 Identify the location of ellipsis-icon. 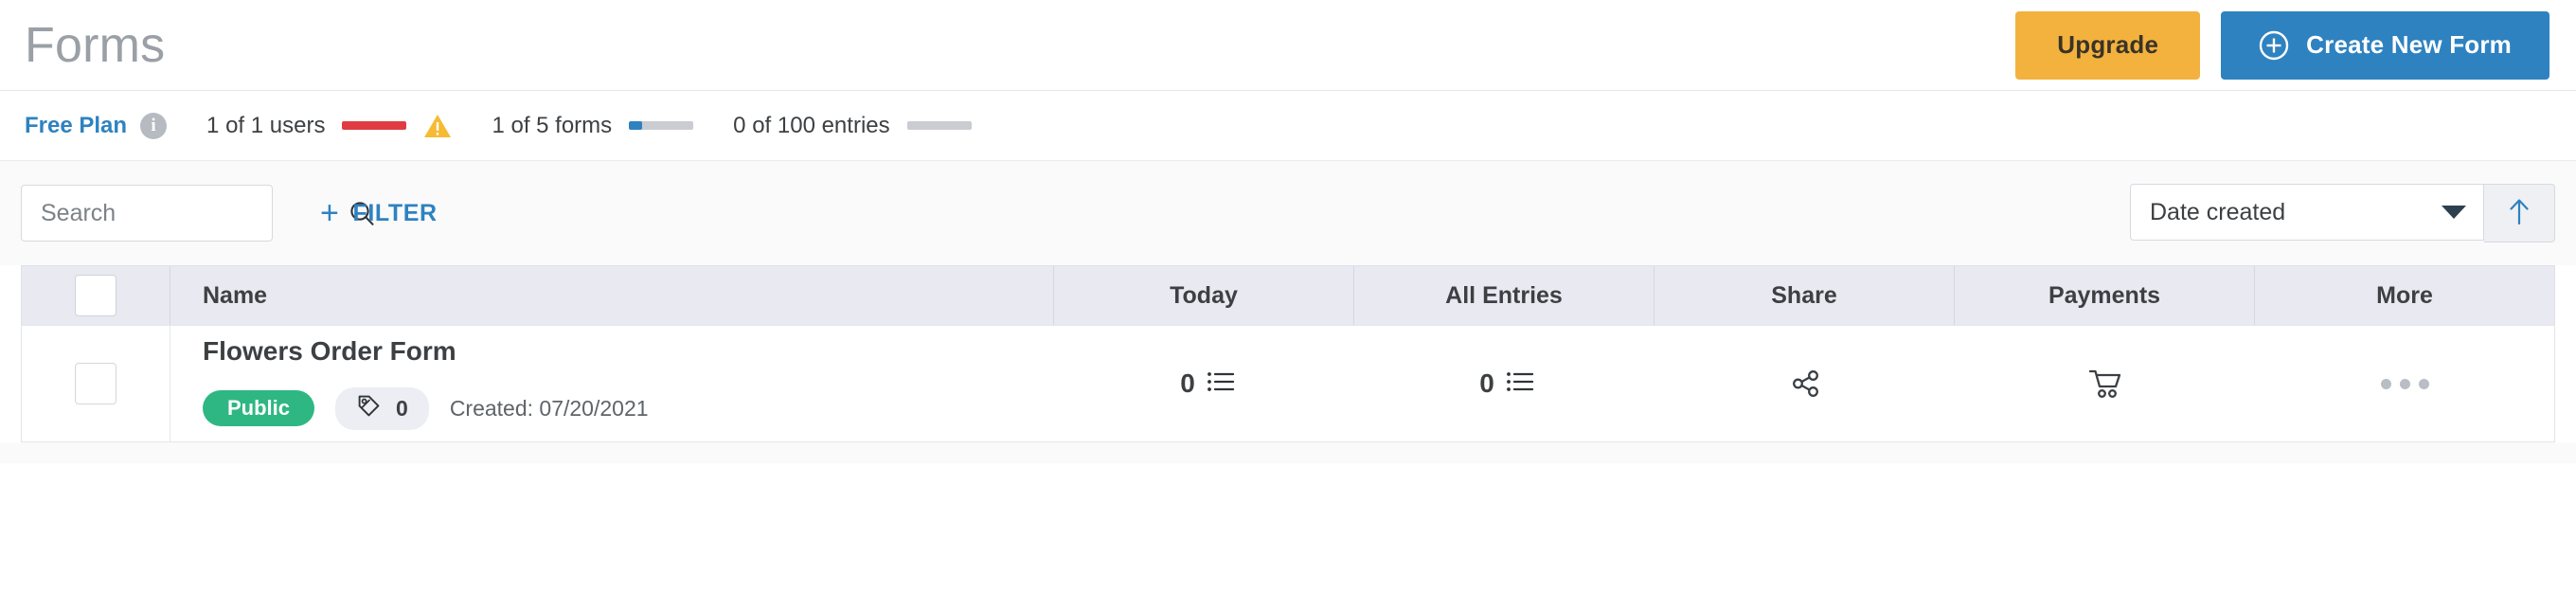
(2404, 383).